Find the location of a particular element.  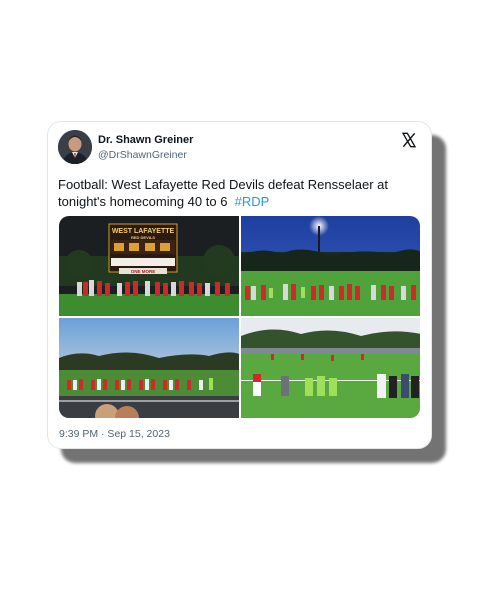

photo-sideline-players is located at coordinates (330, 368).